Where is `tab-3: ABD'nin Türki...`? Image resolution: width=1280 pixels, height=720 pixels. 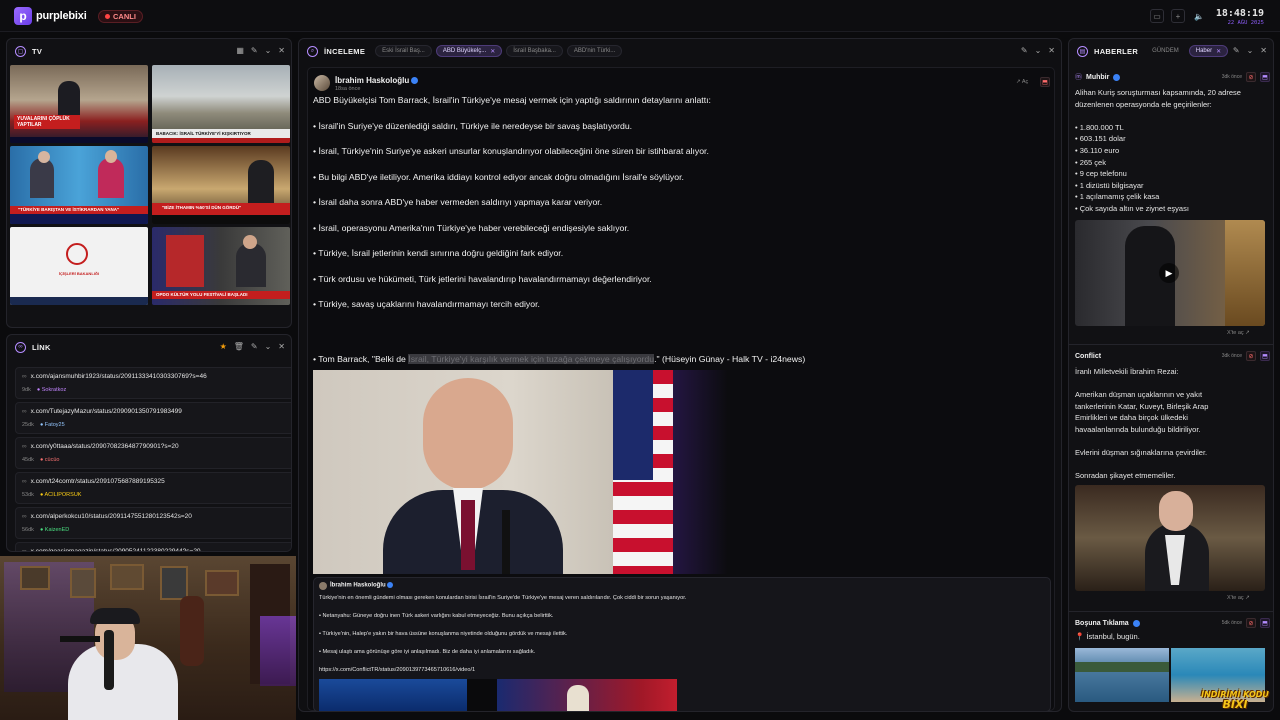
tab-3: ABD'nin Türki... is located at coordinates (594, 51).